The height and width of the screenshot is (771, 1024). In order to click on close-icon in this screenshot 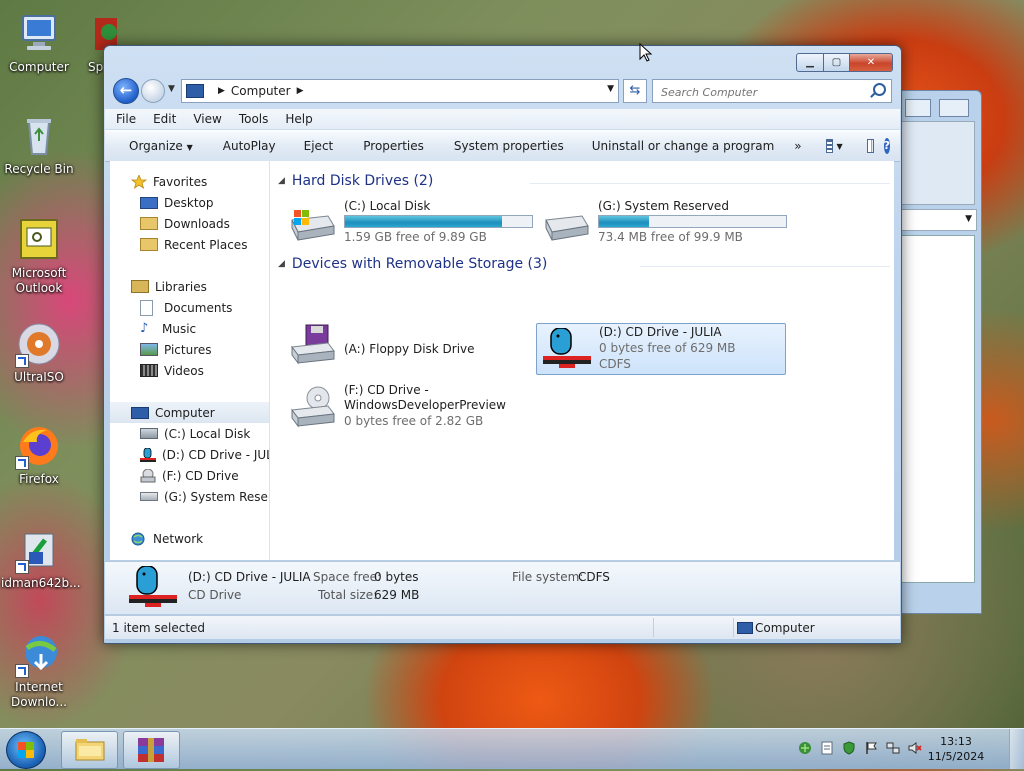, I will do `click(954, 108)`.